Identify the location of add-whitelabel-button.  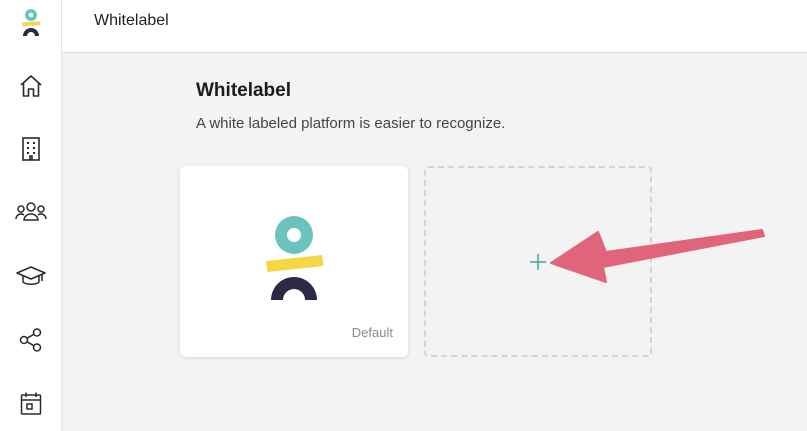
(538, 261).